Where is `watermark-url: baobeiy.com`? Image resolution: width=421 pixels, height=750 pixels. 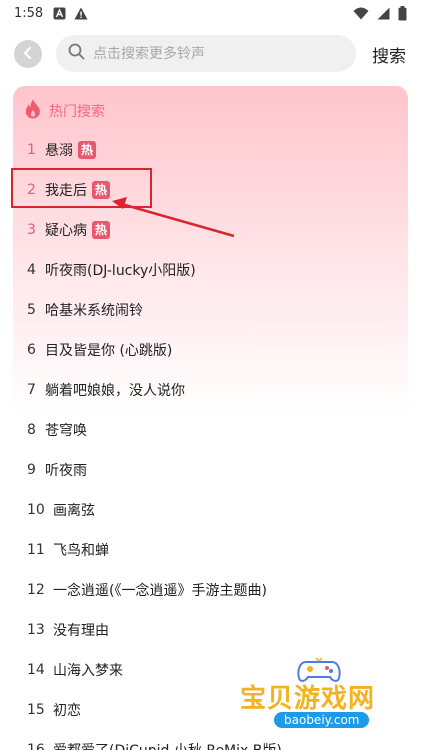
watermark-url: baobeiy.com is located at coordinates (322, 720).